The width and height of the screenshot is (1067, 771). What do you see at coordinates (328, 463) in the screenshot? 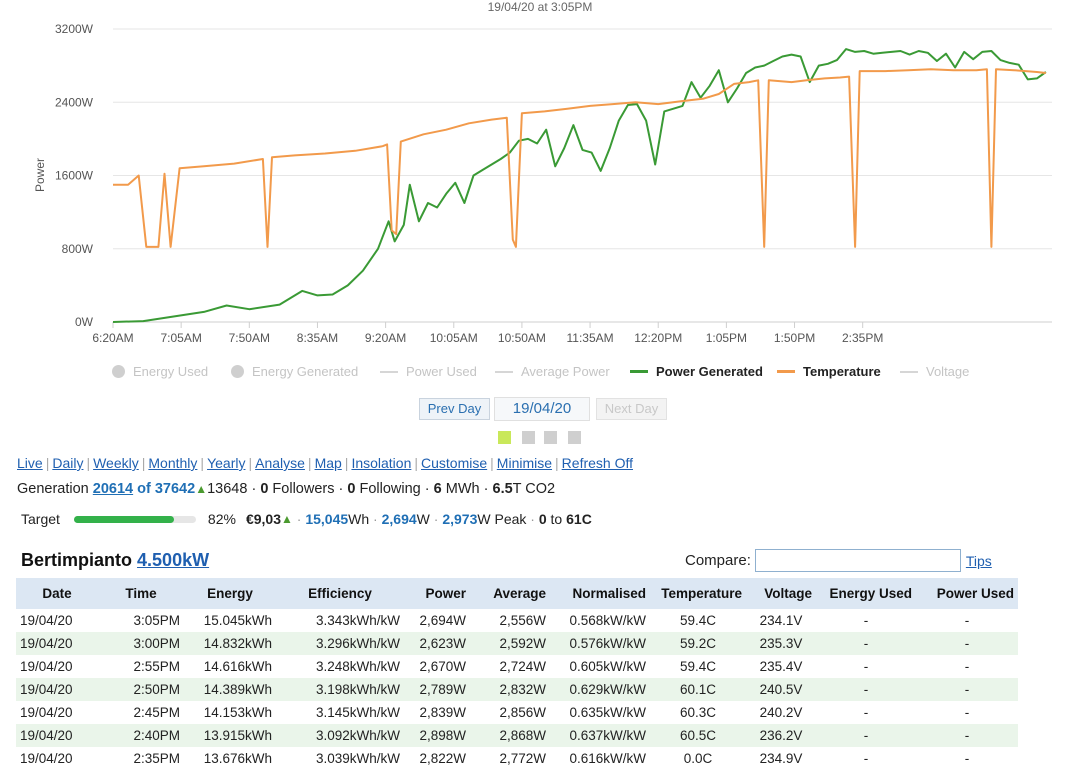
I see `link-map: Map` at bounding box center [328, 463].